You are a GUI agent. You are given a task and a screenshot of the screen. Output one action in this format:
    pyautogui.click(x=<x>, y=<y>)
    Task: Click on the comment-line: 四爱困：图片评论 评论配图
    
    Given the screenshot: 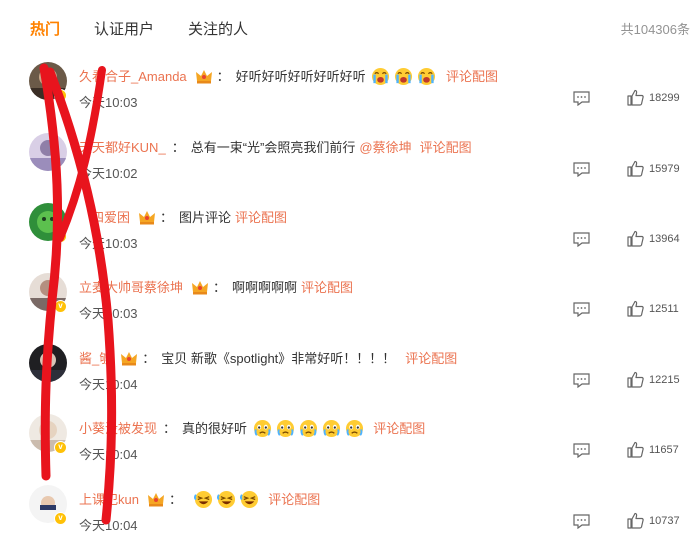 What is the action you would take?
    pyautogui.click(x=189, y=217)
    